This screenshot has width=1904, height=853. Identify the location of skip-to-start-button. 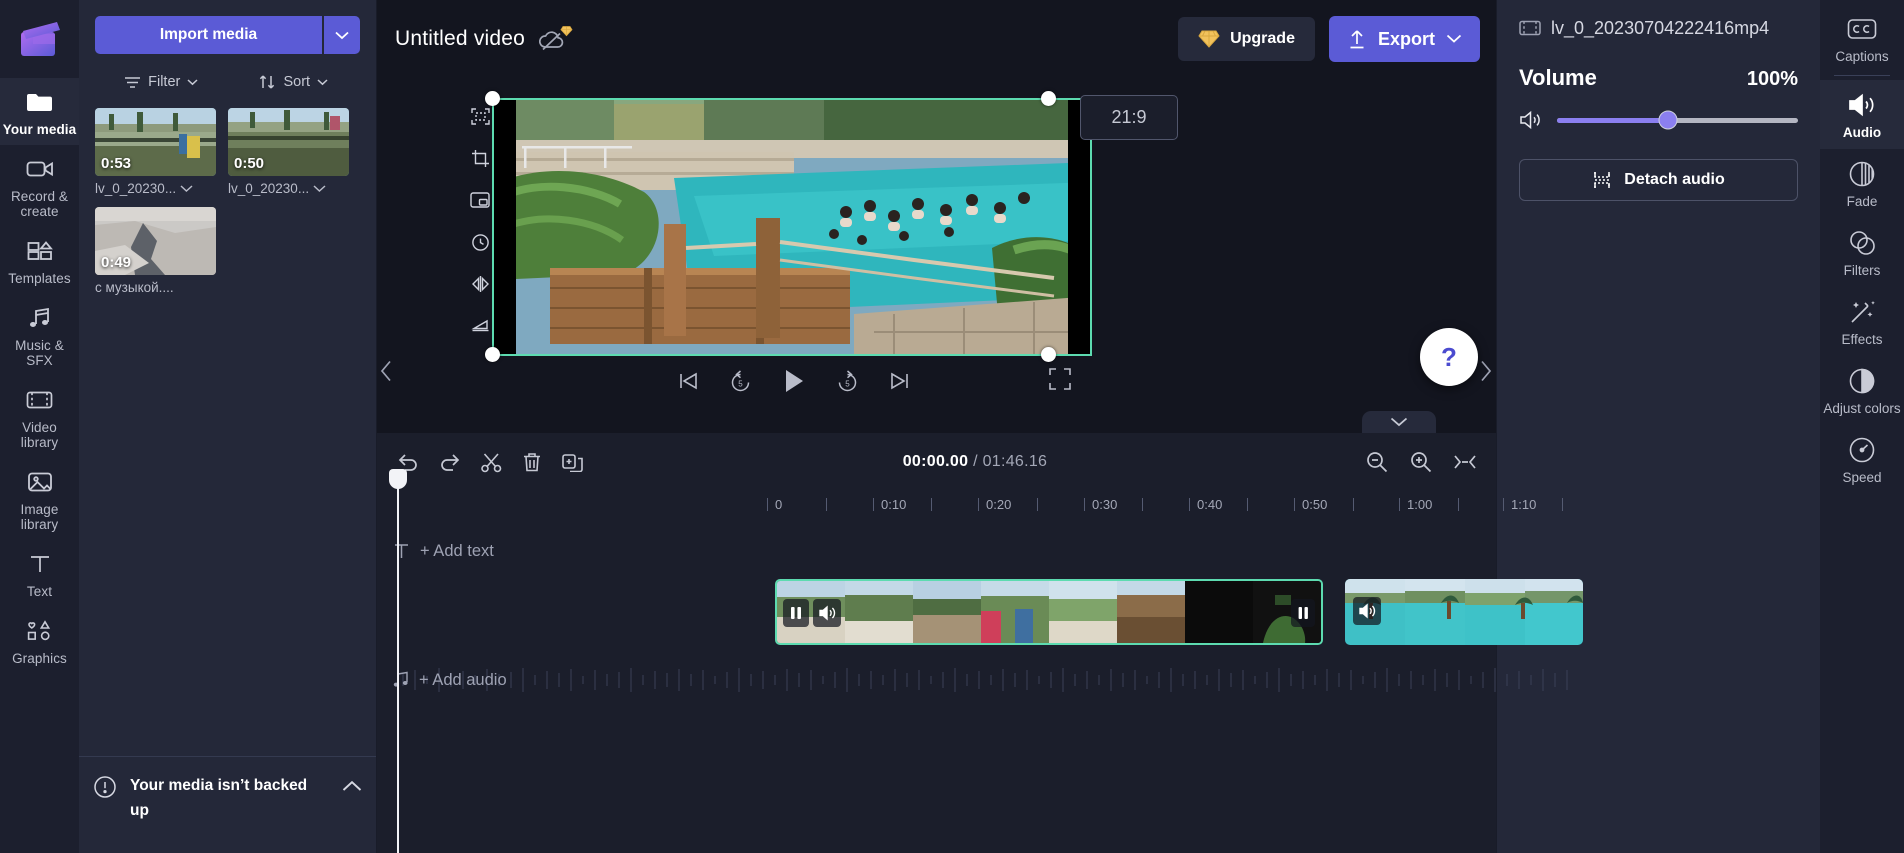
(688, 381).